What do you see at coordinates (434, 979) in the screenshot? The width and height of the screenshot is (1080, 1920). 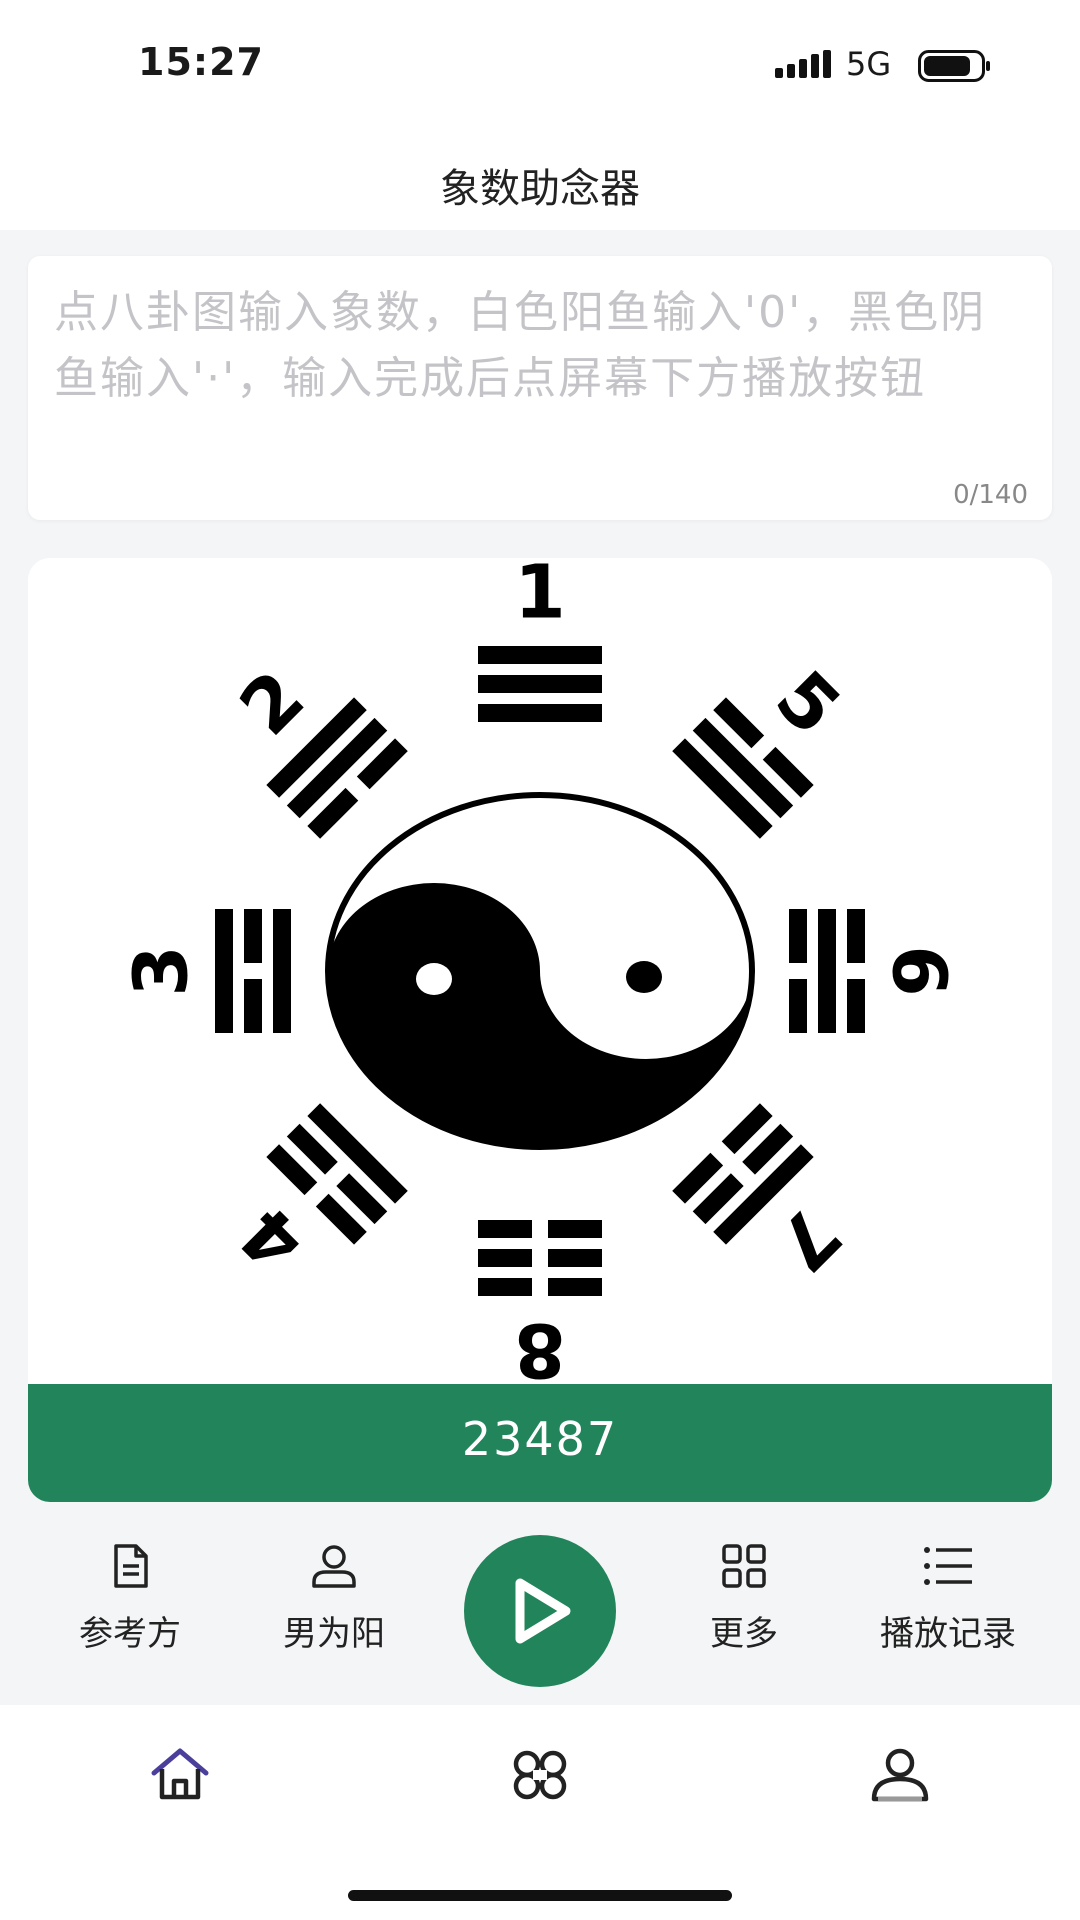 I see `yang-fish-eye` at bounding box center [434, 979].